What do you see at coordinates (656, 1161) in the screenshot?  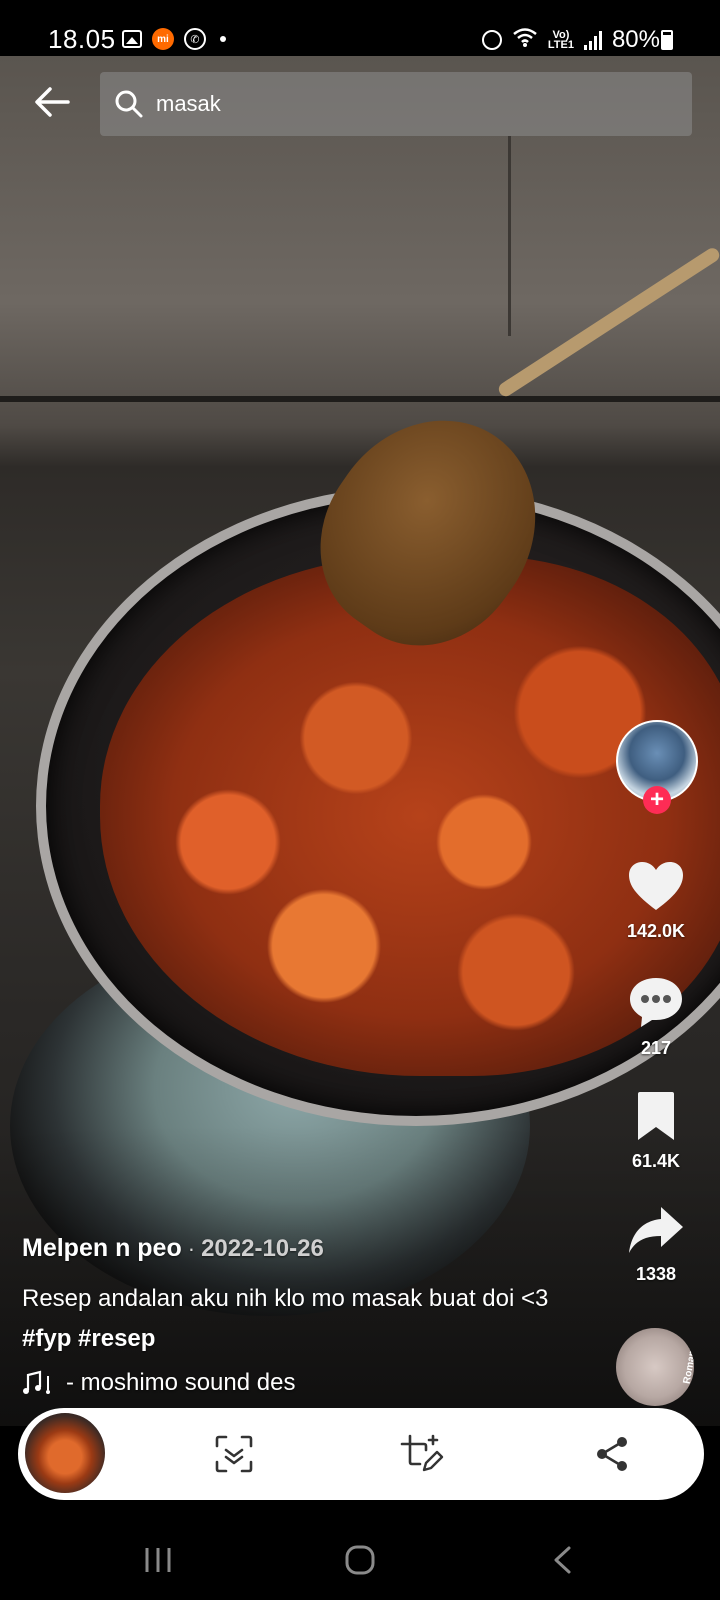 I see `save-count: 61.4K` at bounding box center [656, 1161].